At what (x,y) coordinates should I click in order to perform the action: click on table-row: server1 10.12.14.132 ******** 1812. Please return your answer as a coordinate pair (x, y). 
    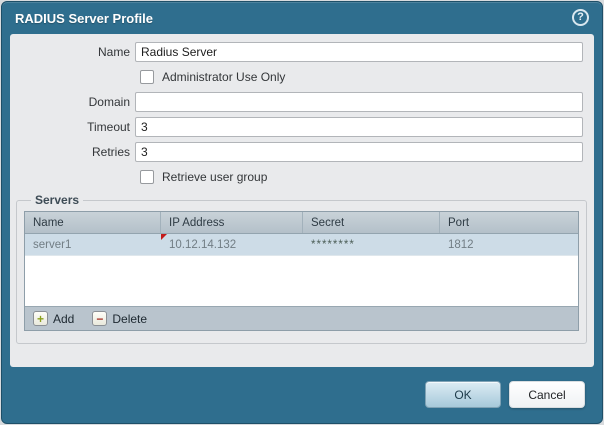
    Looking at the image, I should click on (301, 245).